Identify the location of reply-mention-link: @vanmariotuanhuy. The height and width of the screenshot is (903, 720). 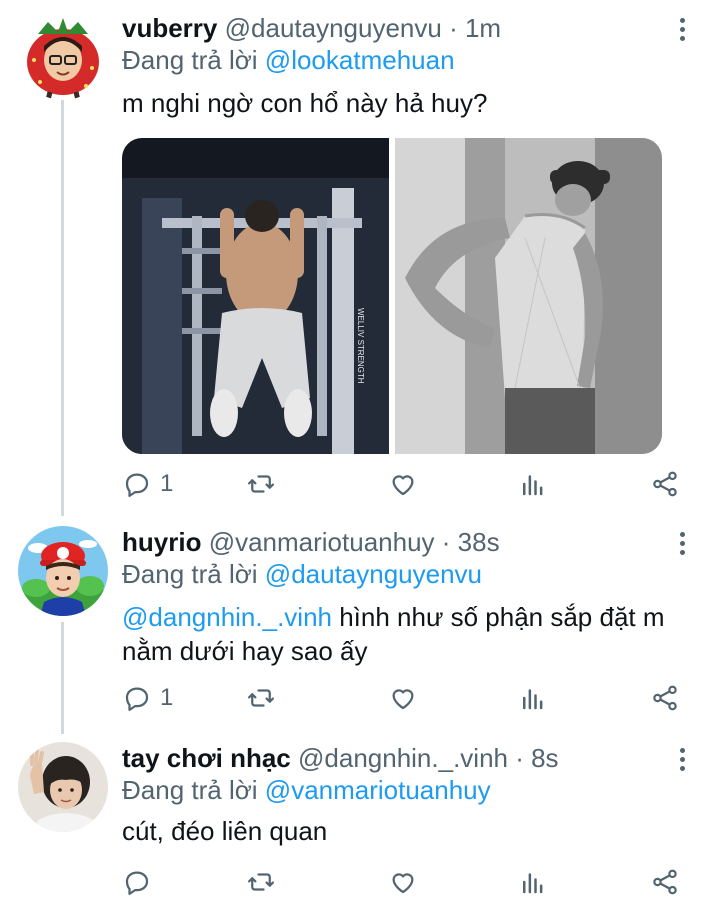
(378, 790).